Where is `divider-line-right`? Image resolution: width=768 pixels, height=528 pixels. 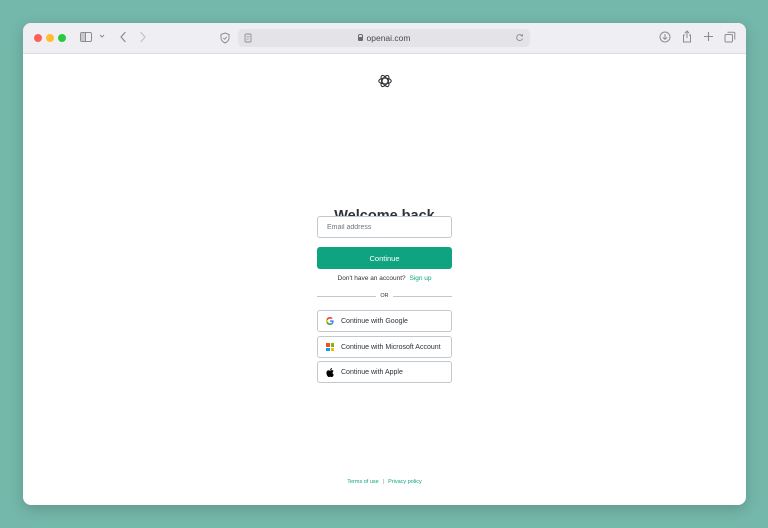
divider-line-right is located at coordinates (422, 296).